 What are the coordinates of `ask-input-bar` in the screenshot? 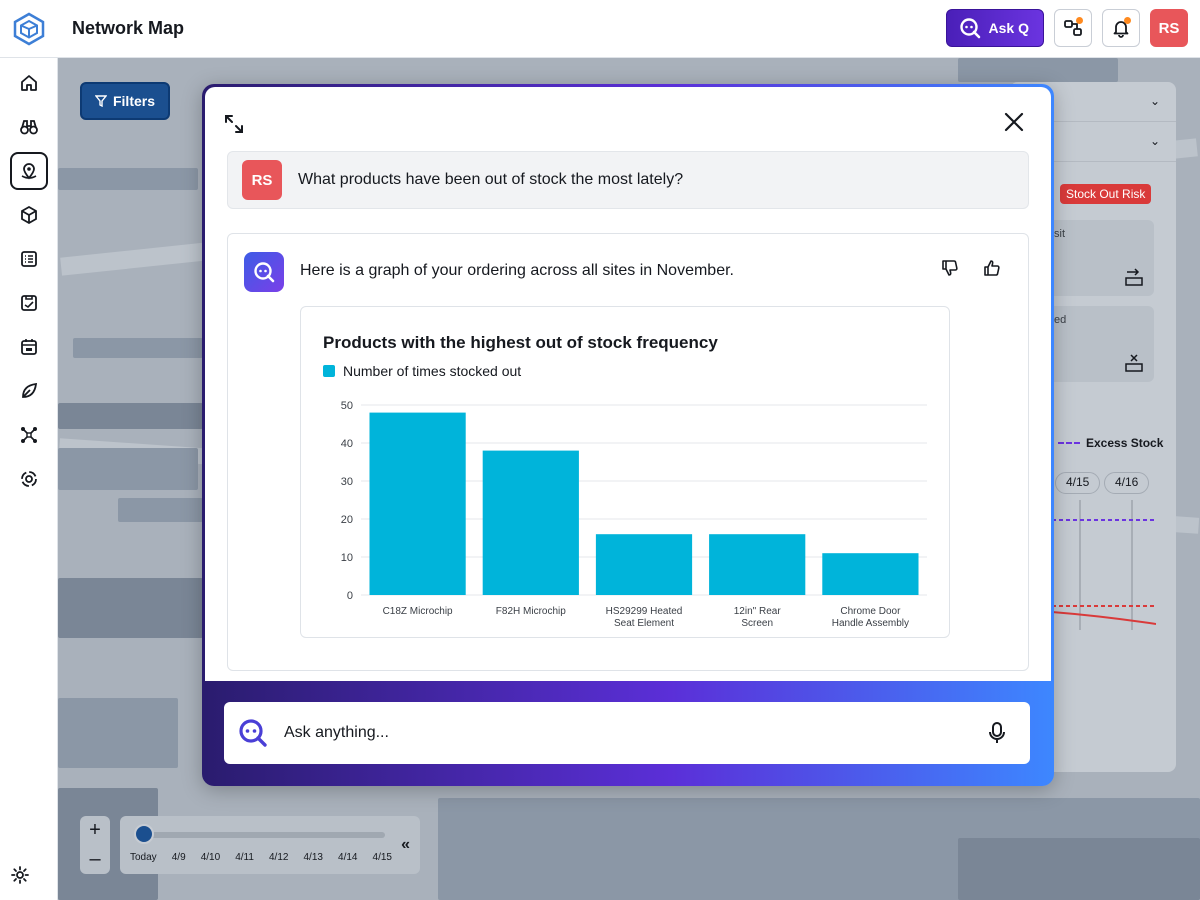 It's located at (627, 733).